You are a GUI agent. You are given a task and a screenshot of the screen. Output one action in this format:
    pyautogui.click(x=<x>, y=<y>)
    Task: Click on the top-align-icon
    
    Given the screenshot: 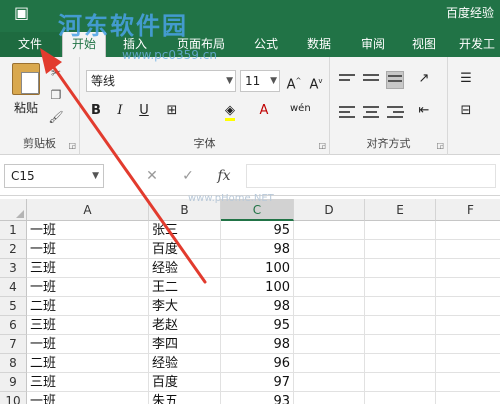 What is the action you would take?
    pyautogui.click(x=347, y=80)
    